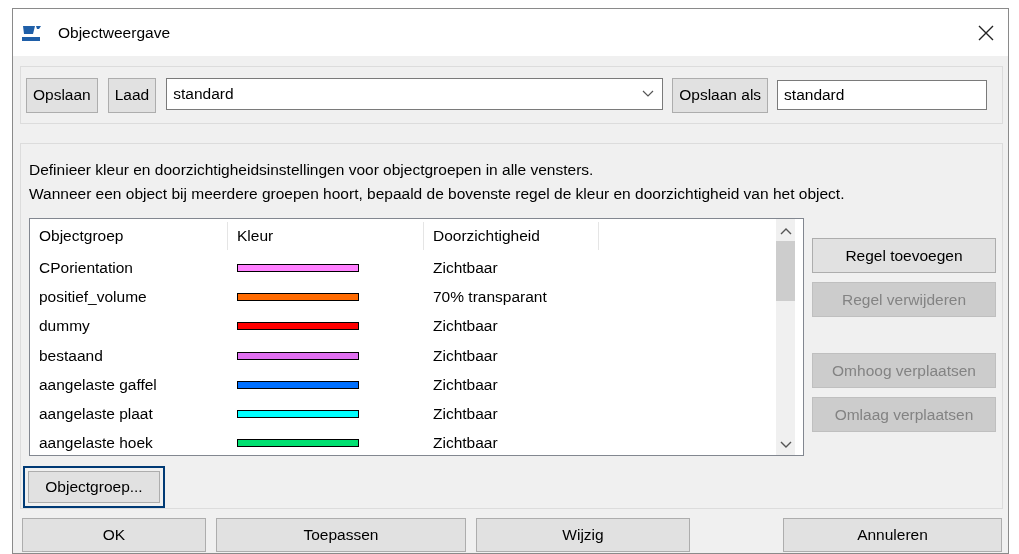  I want to click on save-button: Opslaan, so click(62, 95).